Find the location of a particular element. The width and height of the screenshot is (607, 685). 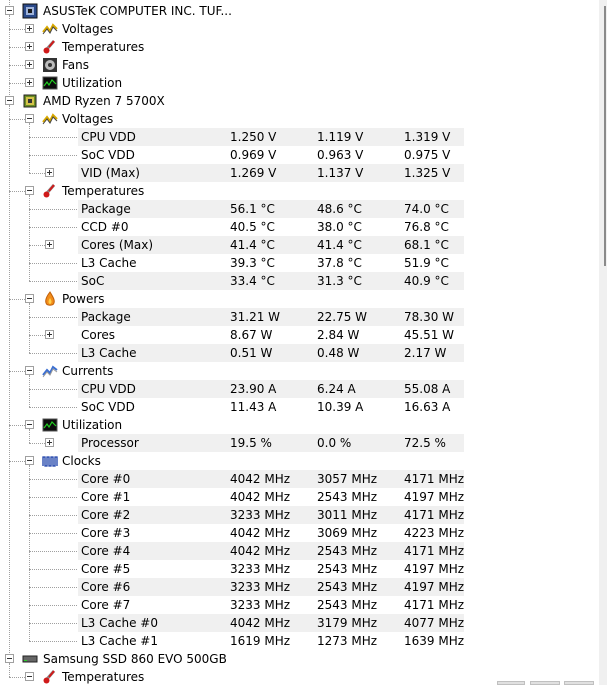

clock-icon is located at coordinates (50, 461).